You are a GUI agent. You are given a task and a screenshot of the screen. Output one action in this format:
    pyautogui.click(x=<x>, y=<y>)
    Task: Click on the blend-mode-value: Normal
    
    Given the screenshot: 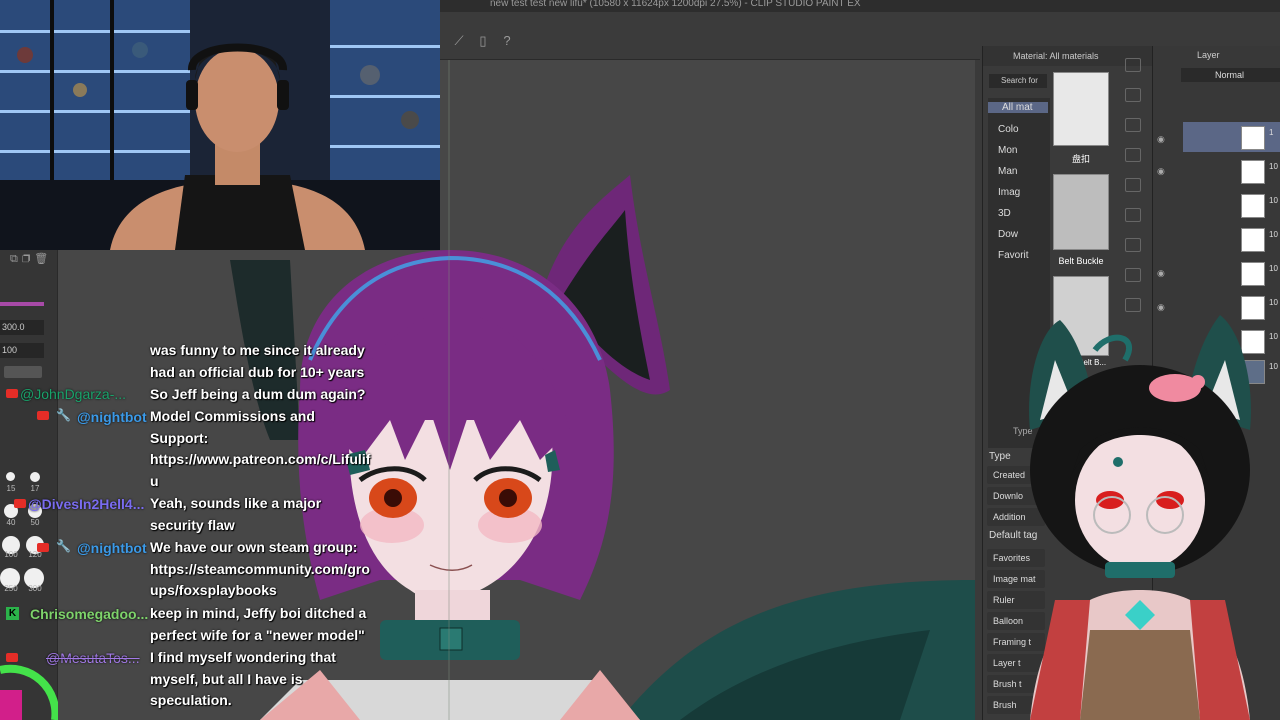 What is the action you would take?
    pyautogui.click(x=1230, y=75)
    